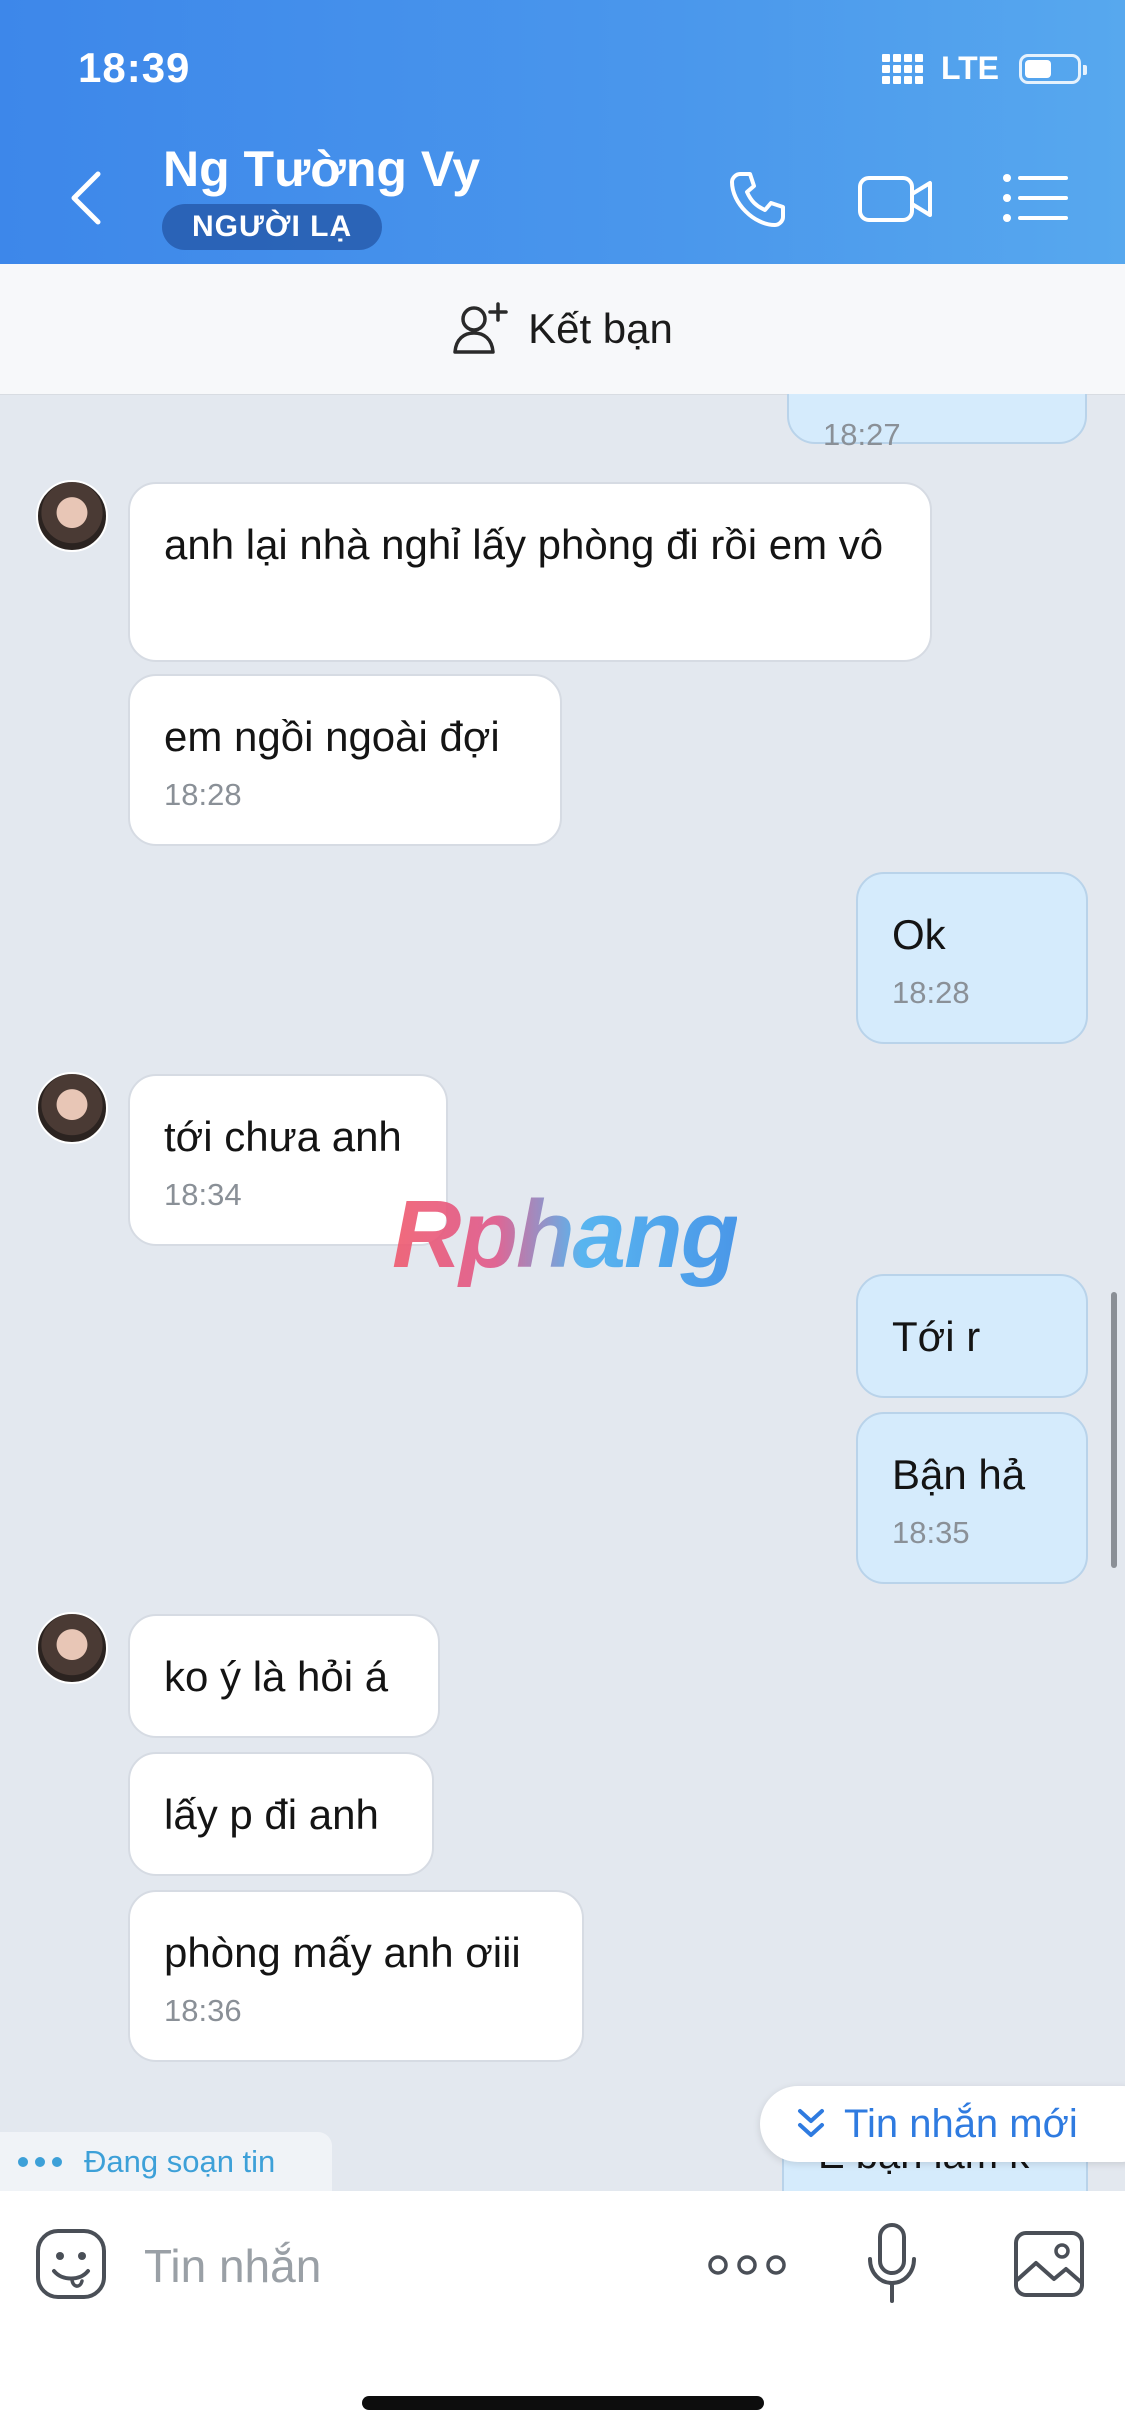  I want to click on add-friend-label: Kết bạn, so click(600, 328).